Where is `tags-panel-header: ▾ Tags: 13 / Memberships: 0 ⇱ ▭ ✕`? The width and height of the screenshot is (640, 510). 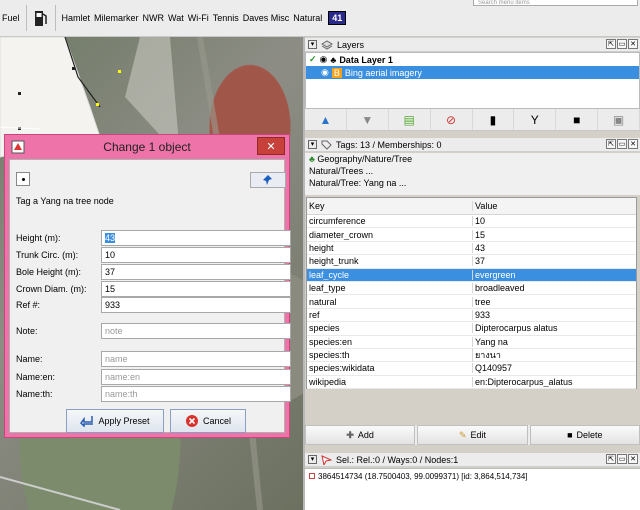 tags-panel-header: ▾ Tags: 13 / Memberships: 0 ⇱ ▭ ✕ is located at coordinates (472, 145).